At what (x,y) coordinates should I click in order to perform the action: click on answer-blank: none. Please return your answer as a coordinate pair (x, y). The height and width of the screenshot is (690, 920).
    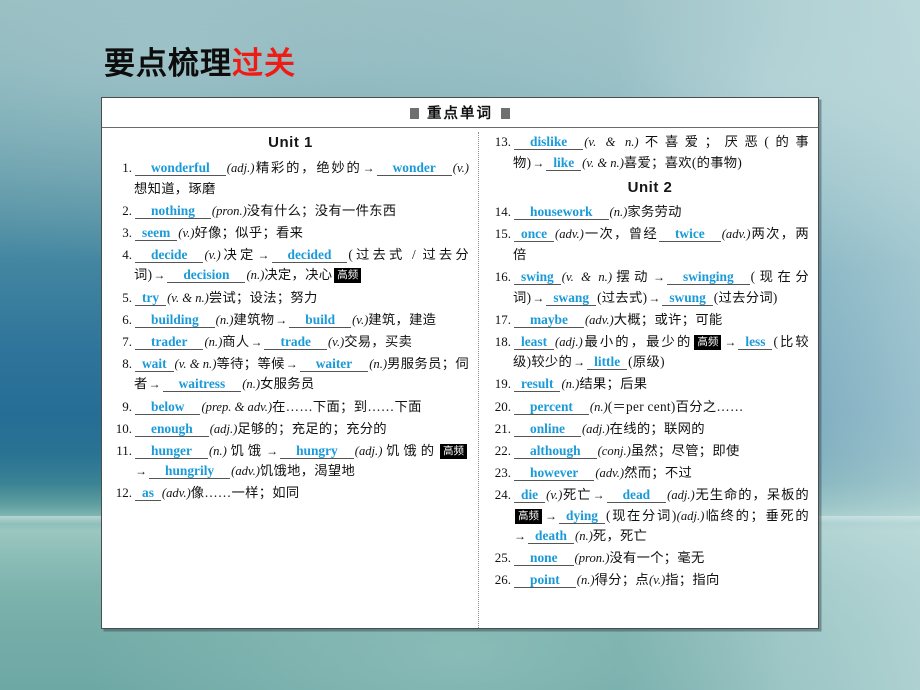
    Looking at the image, I should click on (544, 558).